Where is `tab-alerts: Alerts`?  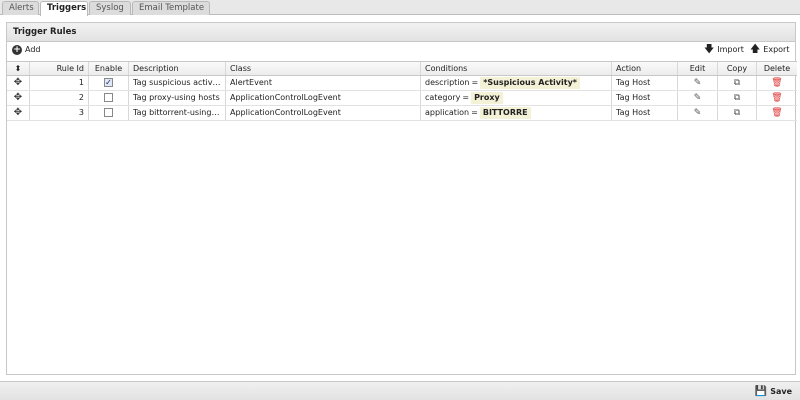
tab-alerts: Alerts is located at coordinates (20, 8).